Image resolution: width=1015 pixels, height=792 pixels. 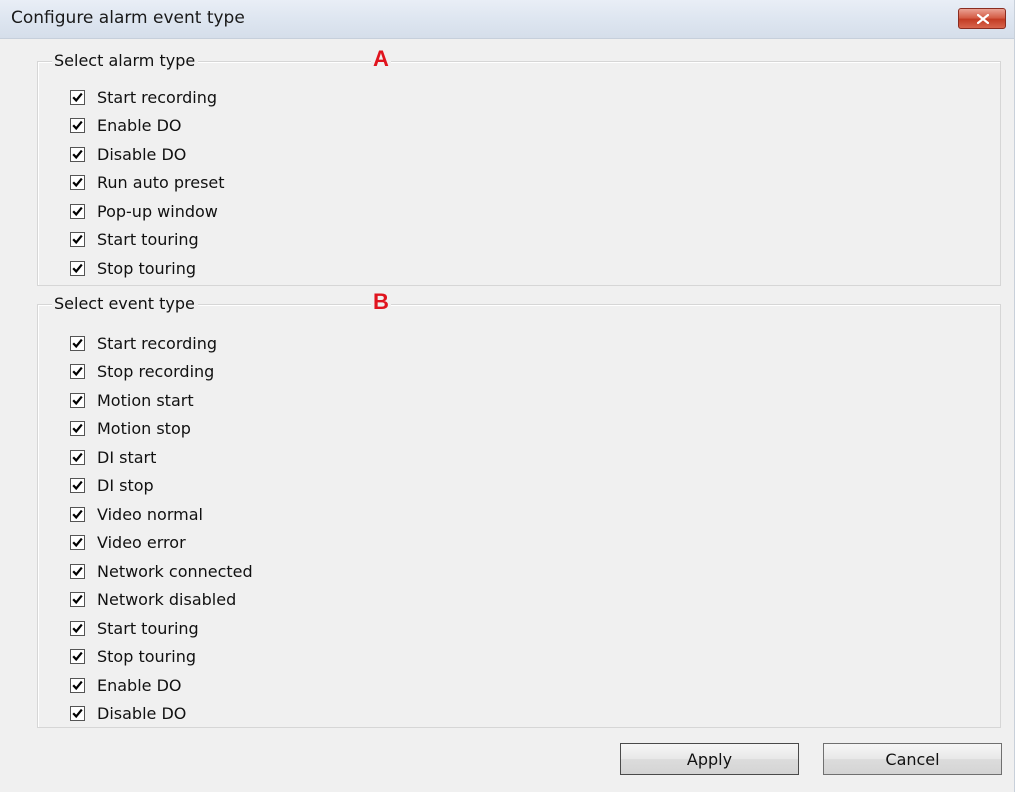 I want to click on event-type-checkbox-row: Video normal, so click(x=161, y=514).